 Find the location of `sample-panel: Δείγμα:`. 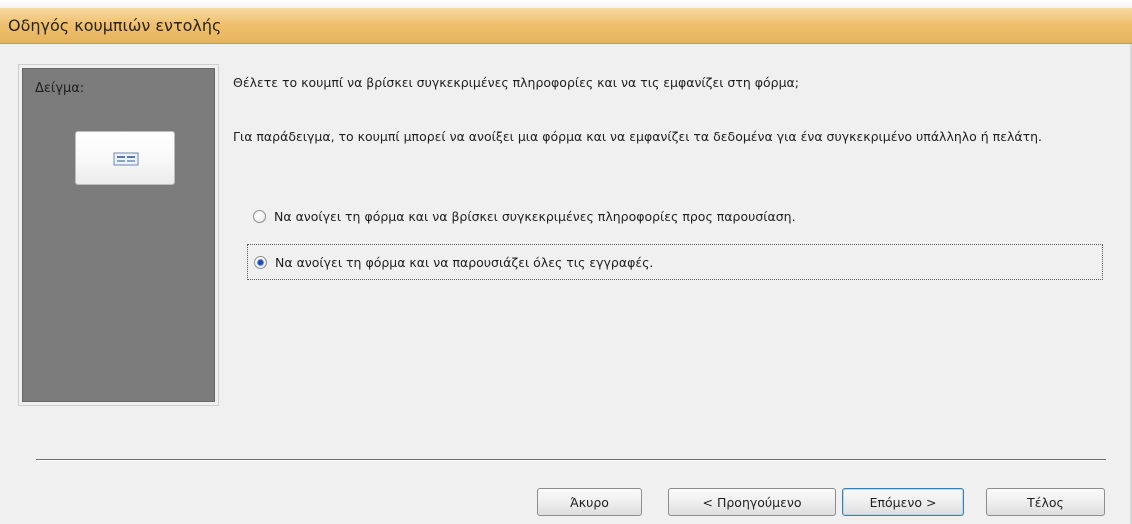

sample-panel: Δείγμα: is located at coordinates (118, 235).